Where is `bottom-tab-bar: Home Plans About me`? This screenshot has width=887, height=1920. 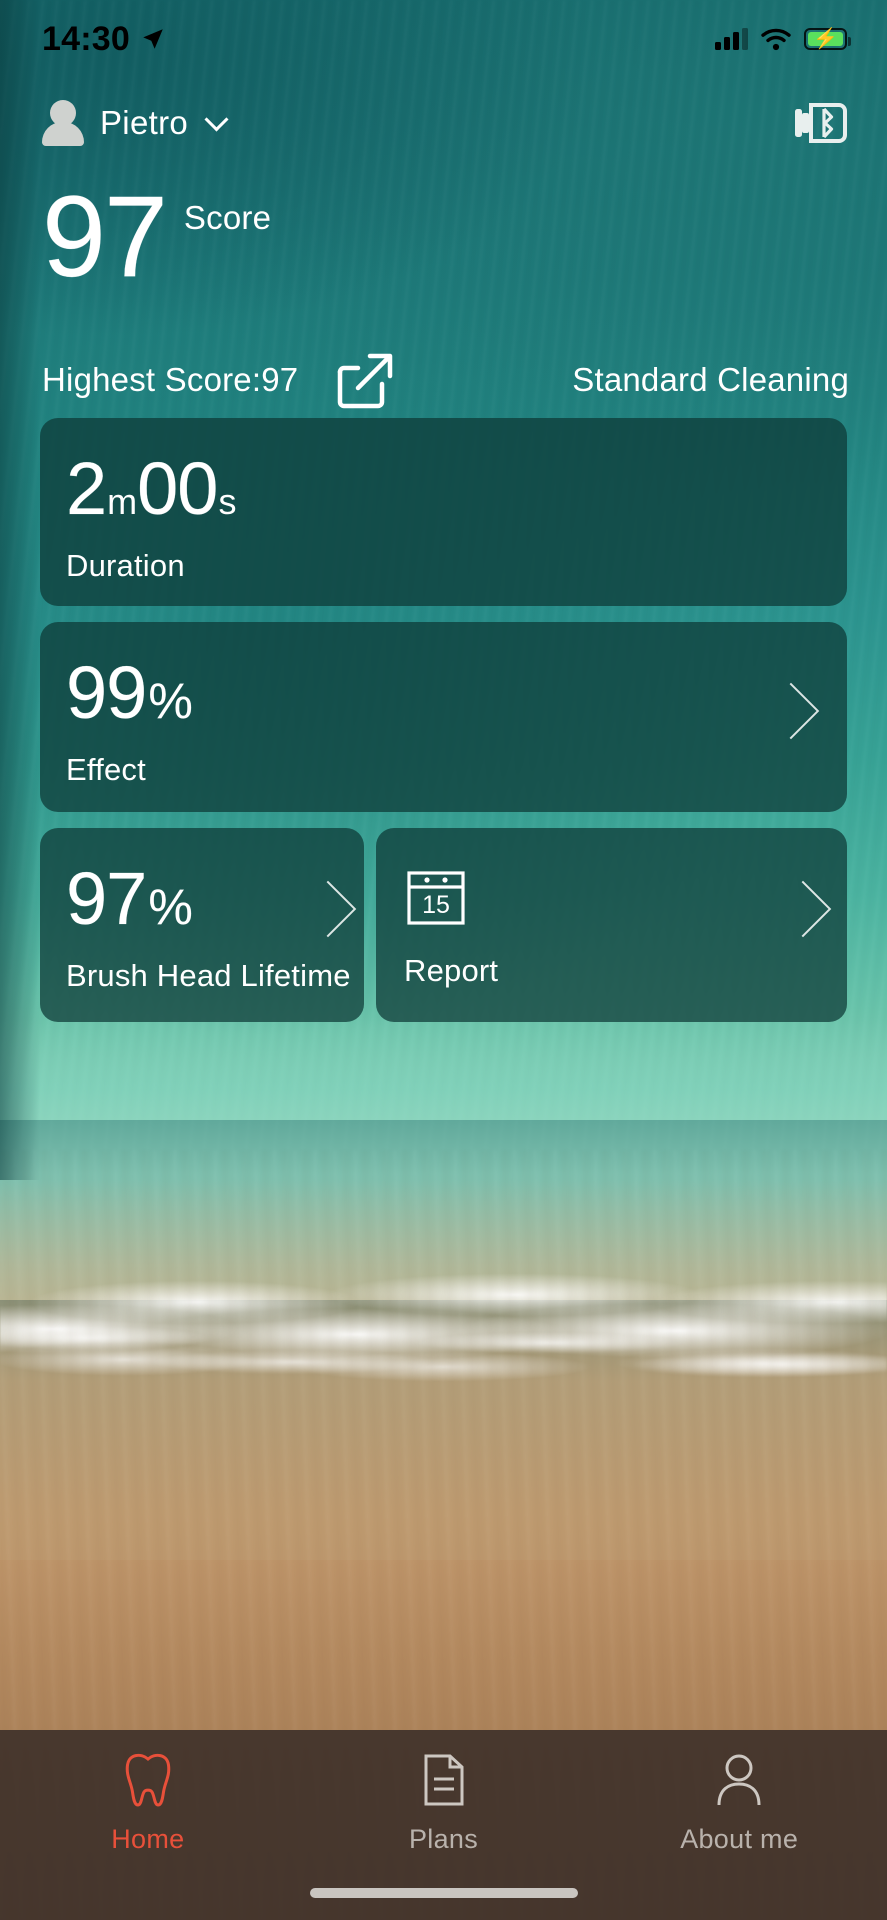
bottom-tab-bar: Home Plans About me is located at coordinates (443, 1825).